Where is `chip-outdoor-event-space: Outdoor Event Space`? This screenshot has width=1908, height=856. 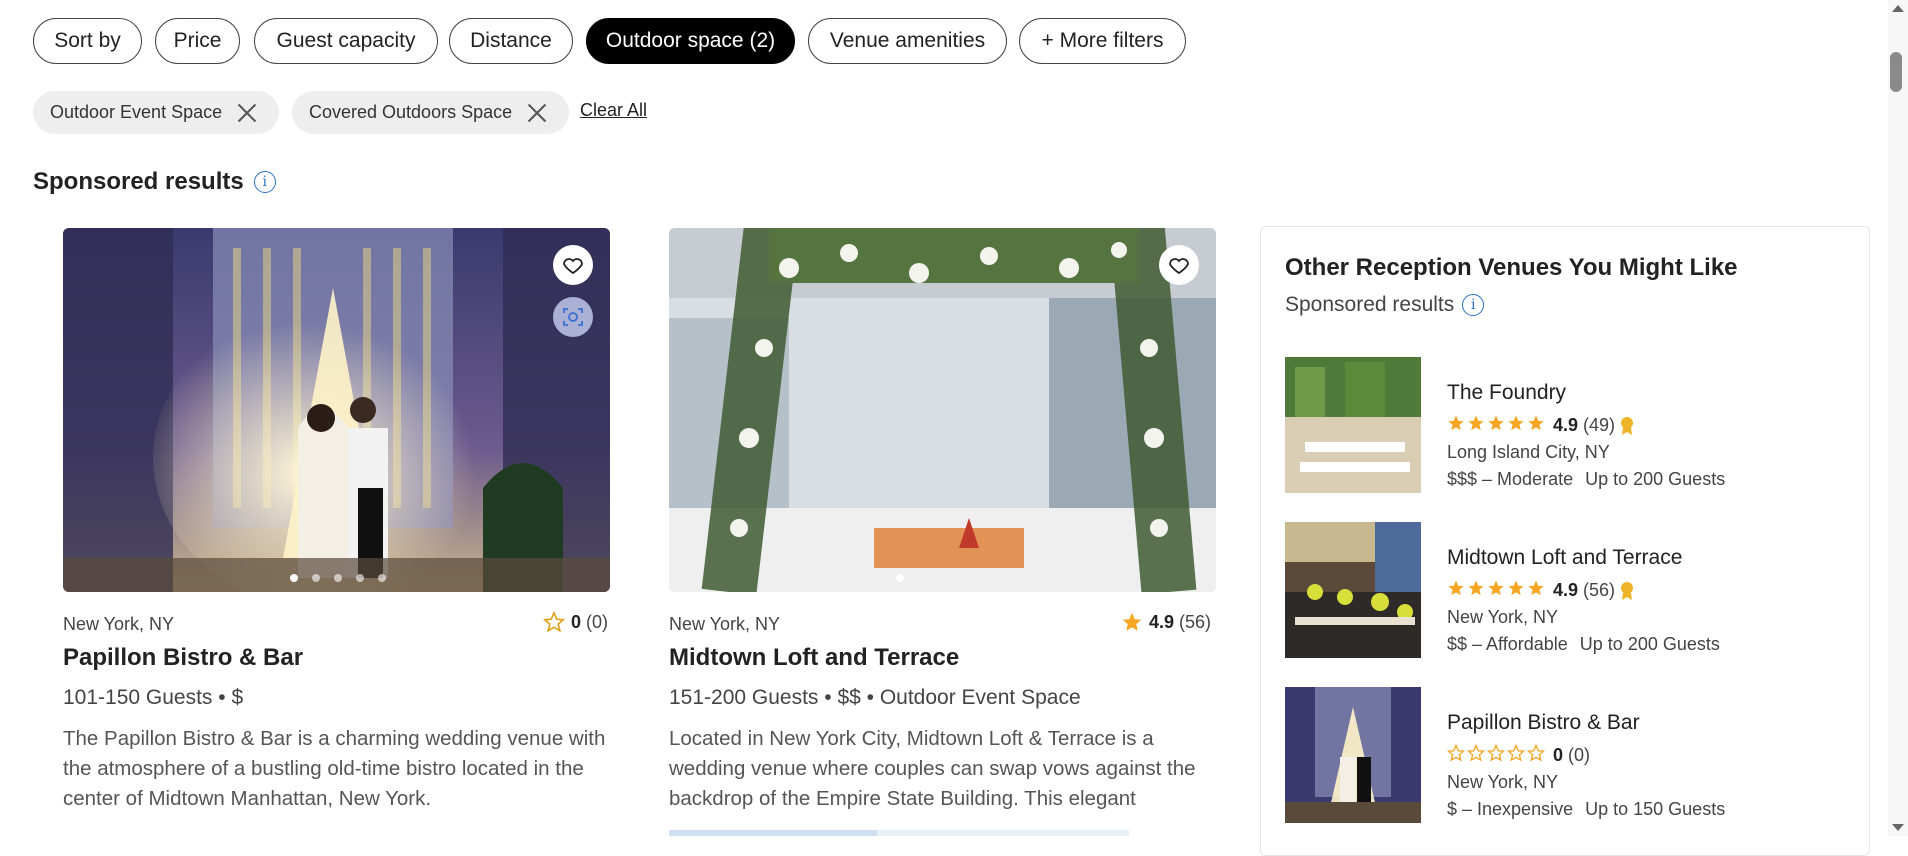 chip-outdoor-event-space: Outdoor Event Space is located at coordinates (156, 112).